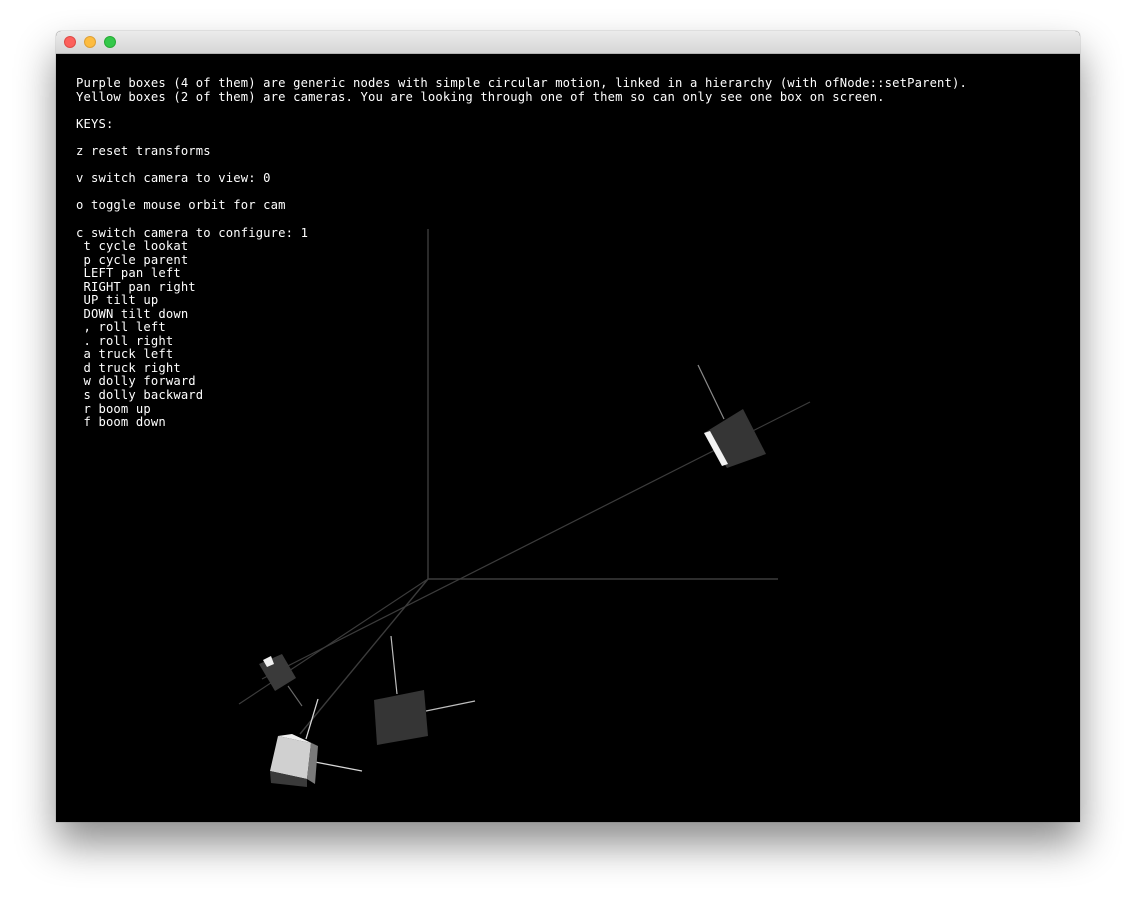  Describe the element at coordinates (425, 690) in the screenshot. I see `node-box-center` at that location.